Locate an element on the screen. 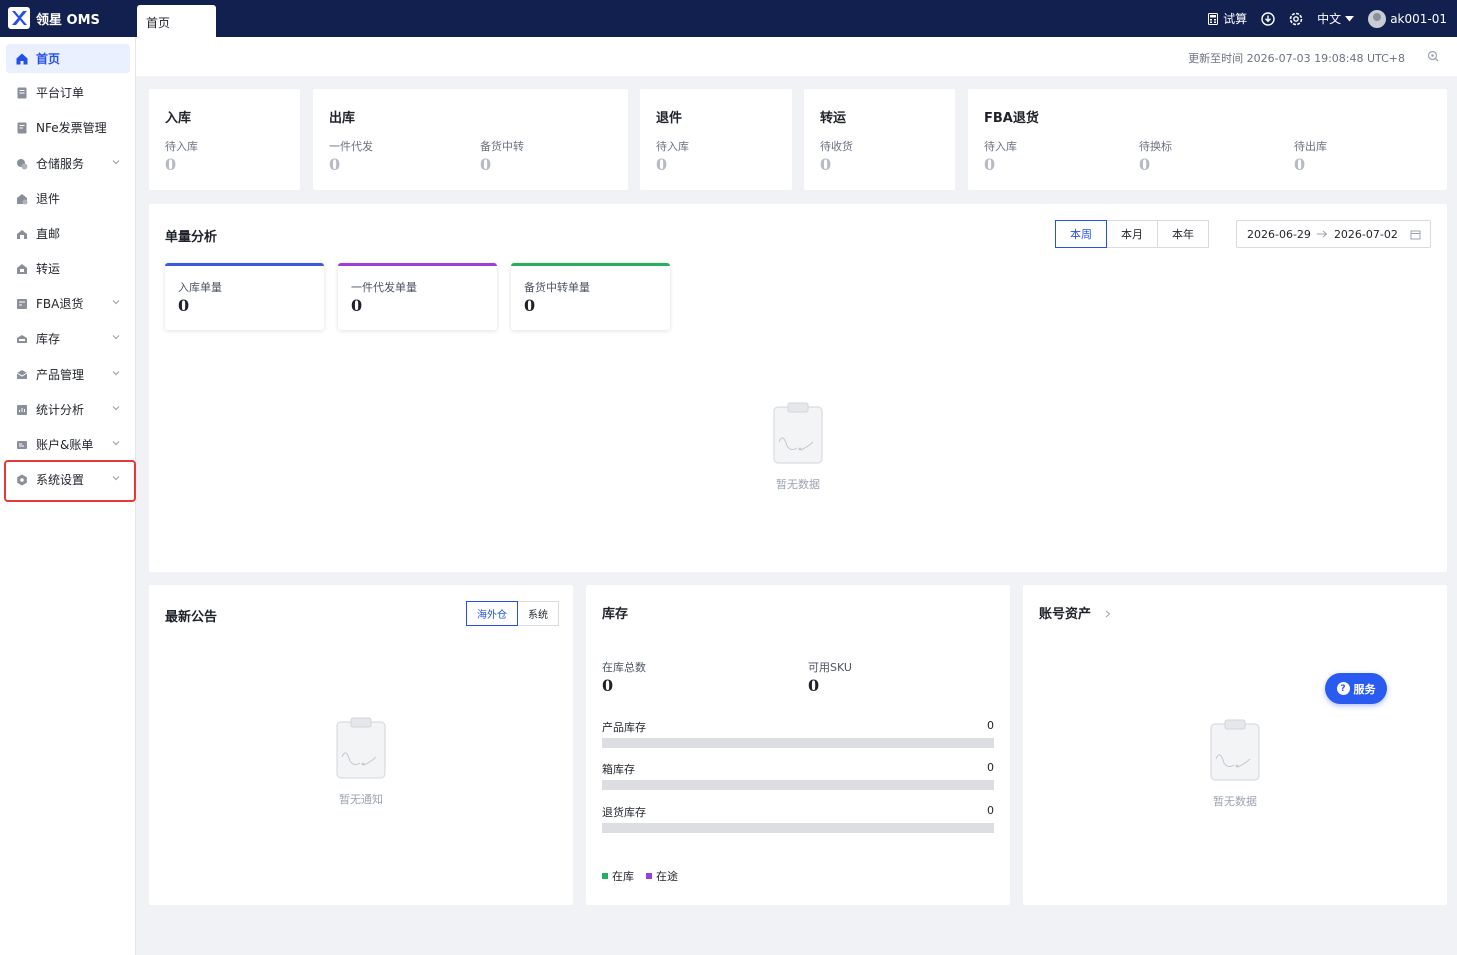 Image resolution: width=1457 pixels, height=955 pixels. sidebar-item-11: 账户&账单 is located at coordinates (68, 444).